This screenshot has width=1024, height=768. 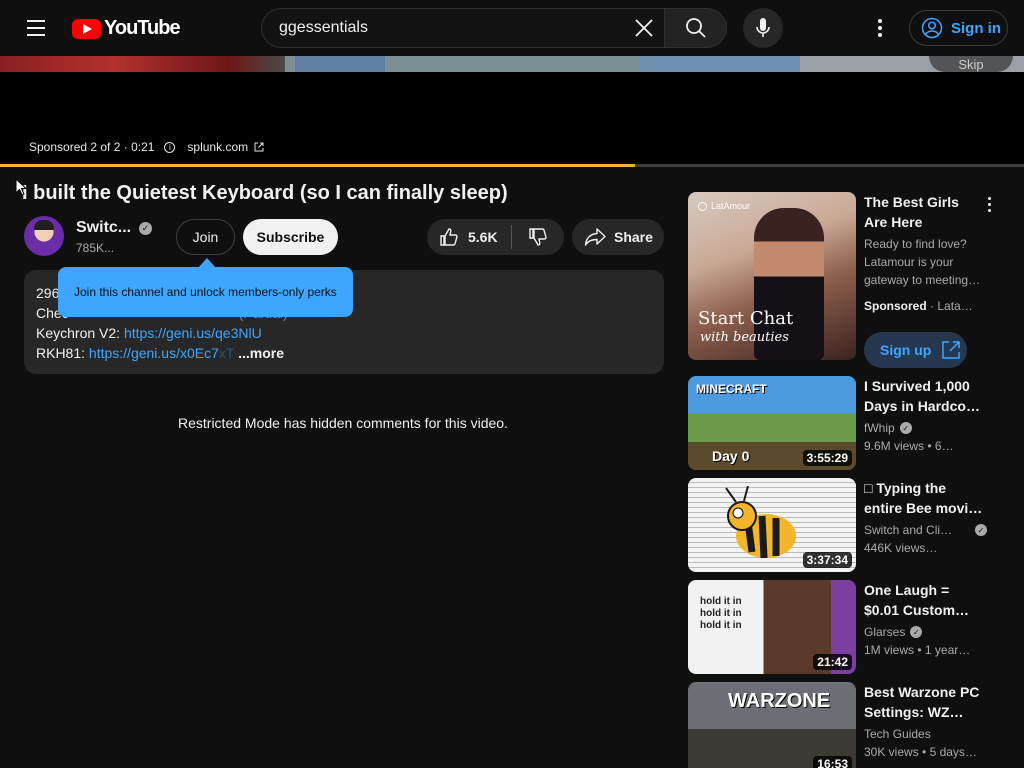 What do you see at coordinates (772, 423) in the screenshot?
I see `video-thumbnail: MINECRAFT Day 0 3:55:29` at bounding box center [772, 423].